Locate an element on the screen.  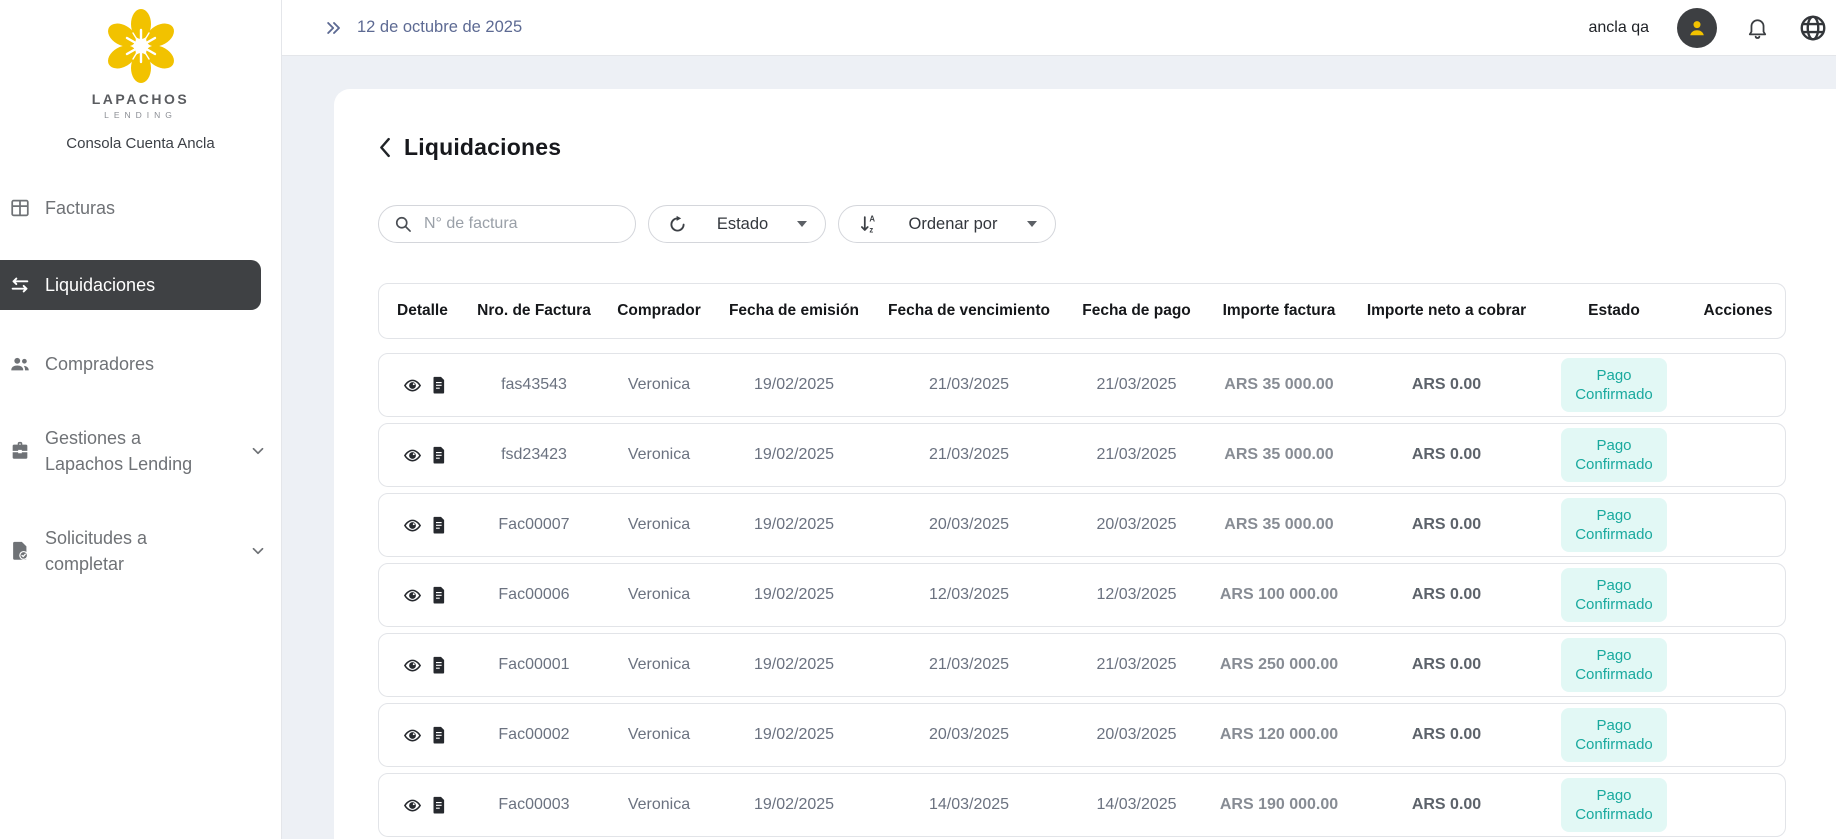
sidebar-item-compradores: Compradores is located at coordinates (140, 364).